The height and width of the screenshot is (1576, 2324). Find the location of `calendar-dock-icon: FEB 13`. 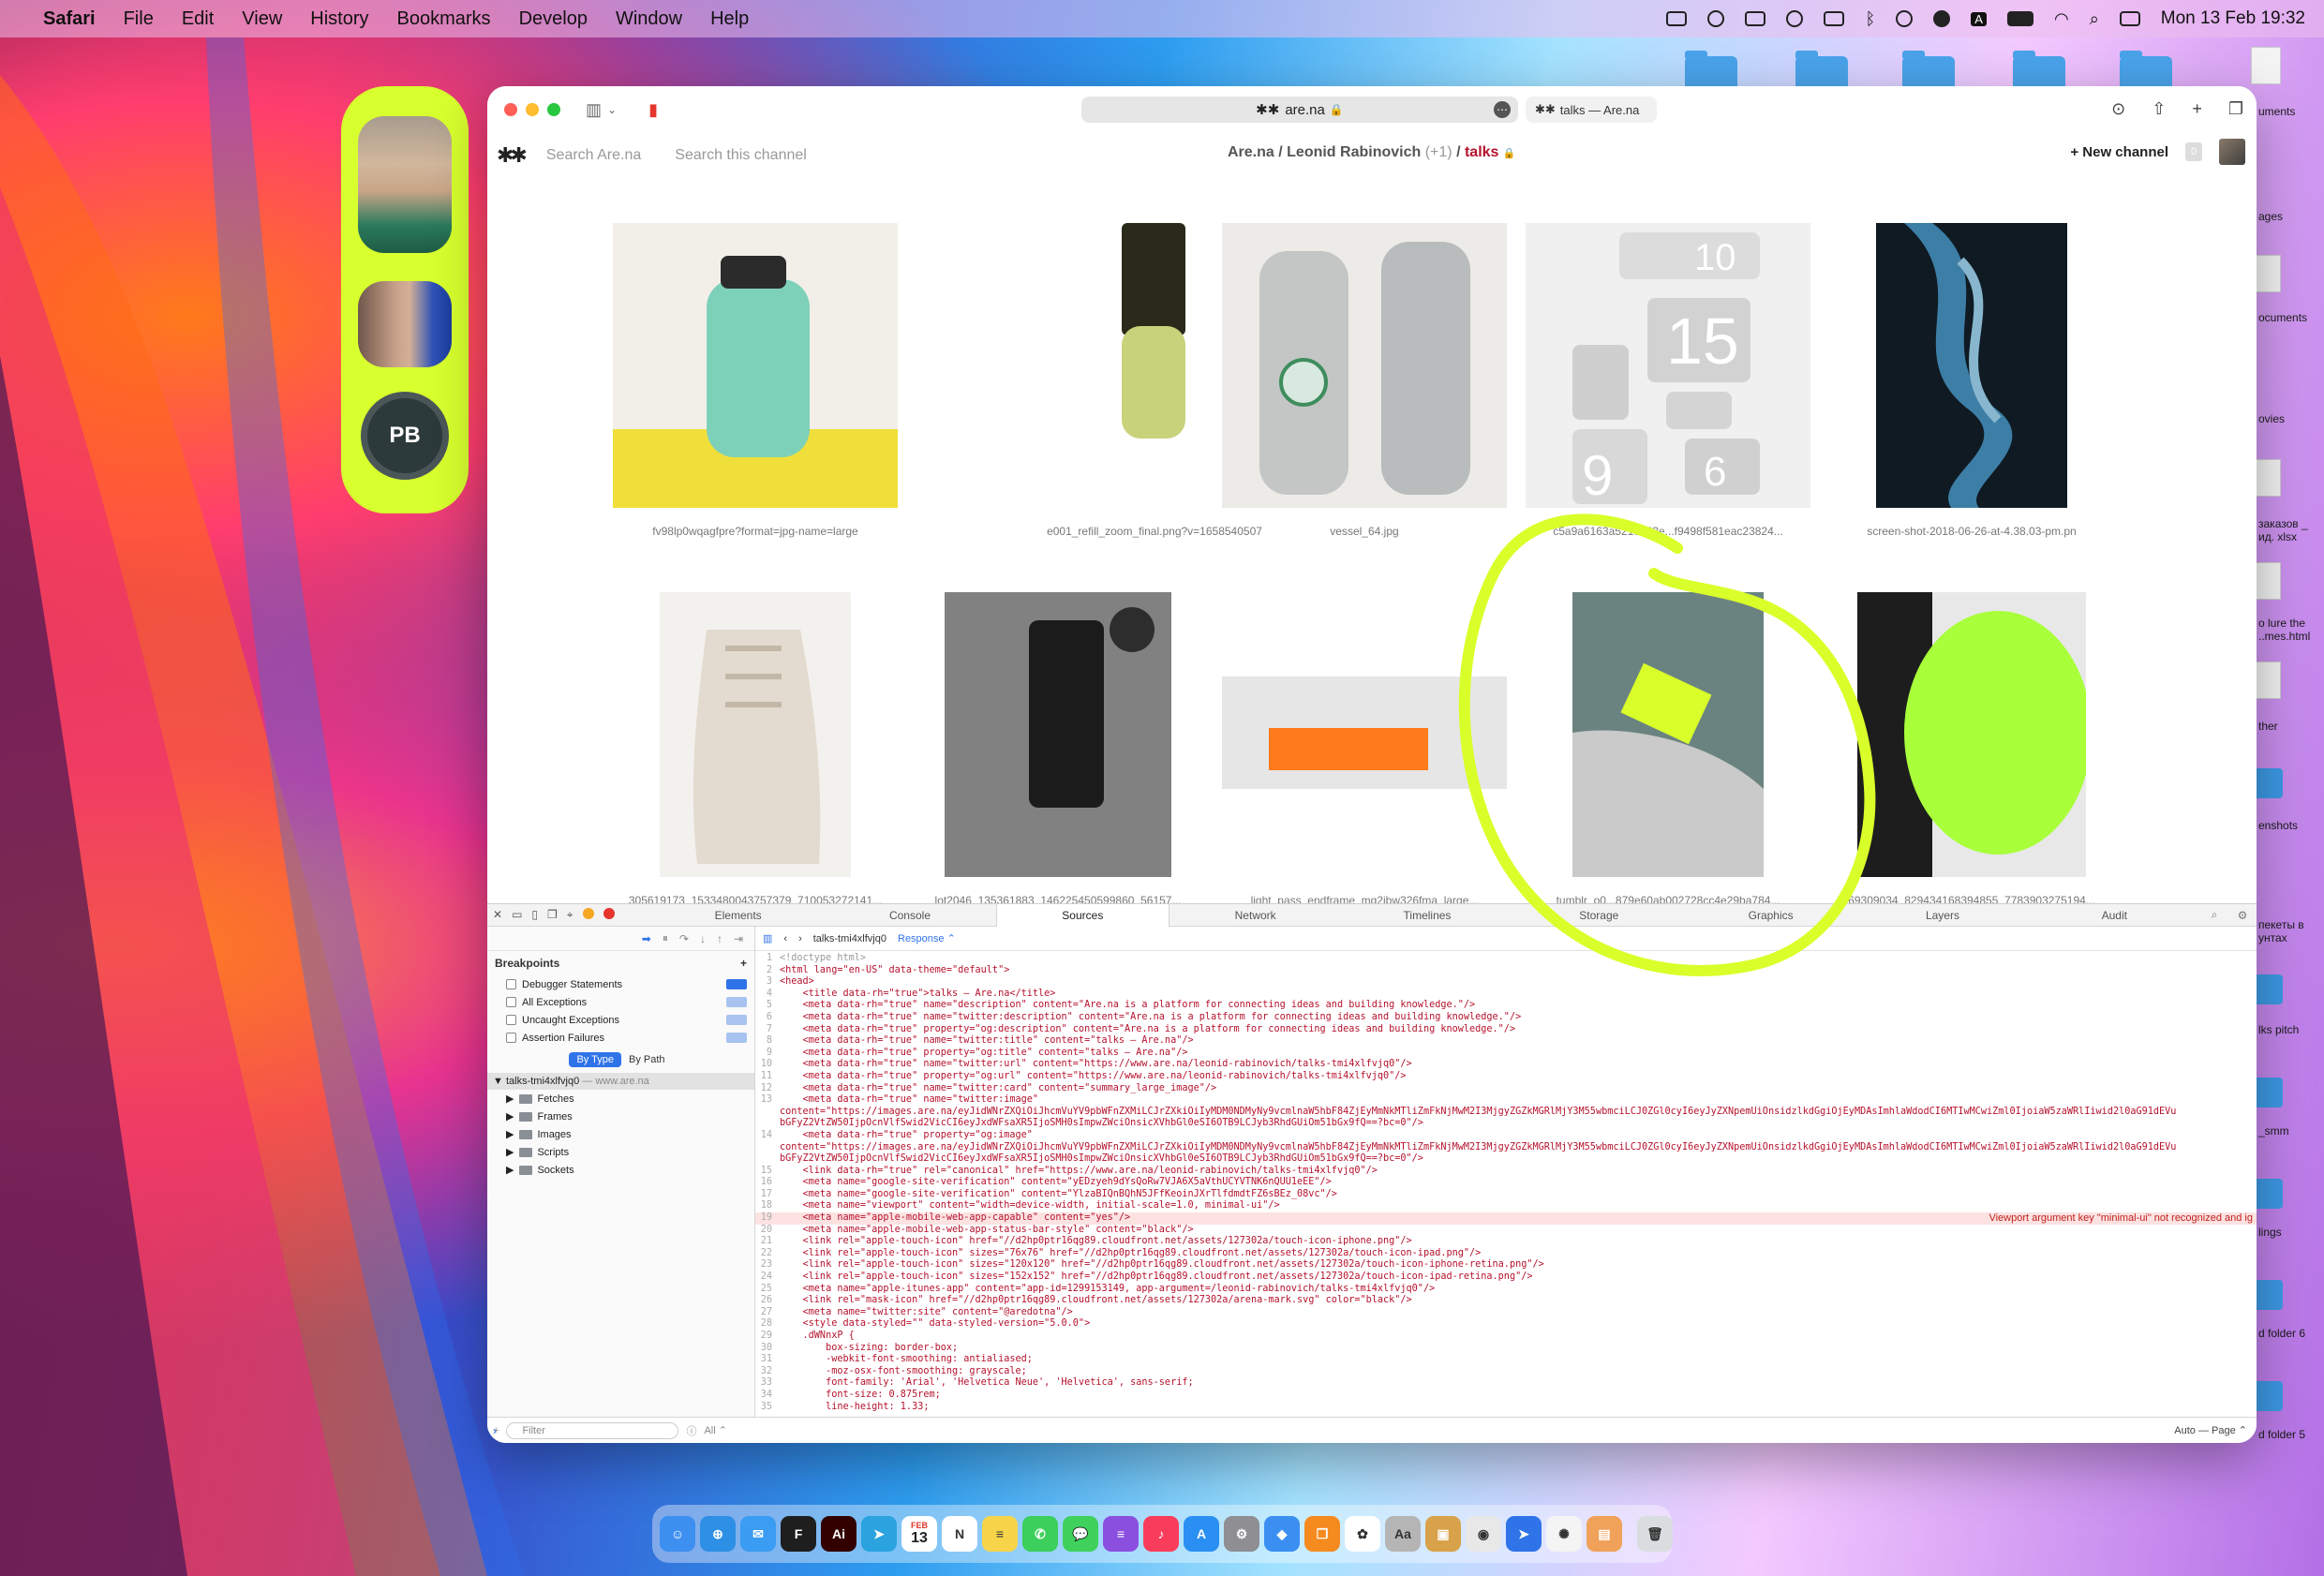

calendar-dock-icon: FEB 13 is located at coordinates (919, 1534).